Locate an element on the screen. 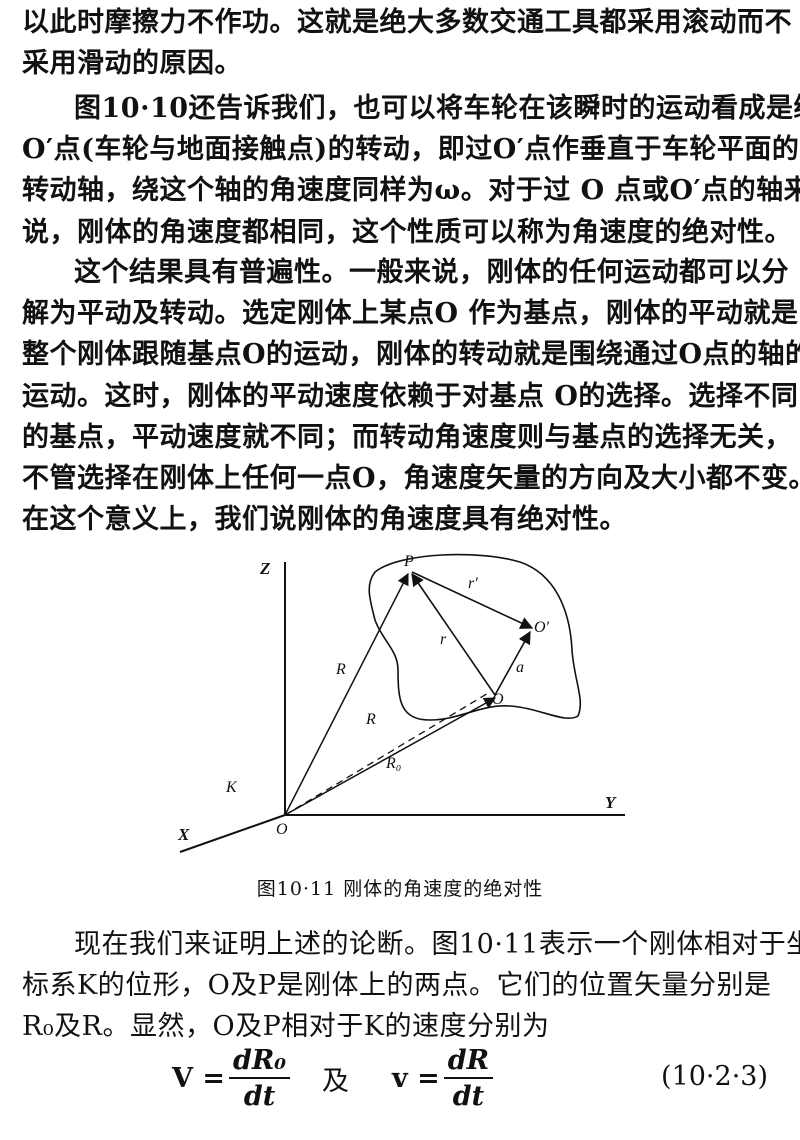 Image resolution: width=800 pixels, height=1140 pixels. equation-conj: 及 is located at coordinates (335, 1081).